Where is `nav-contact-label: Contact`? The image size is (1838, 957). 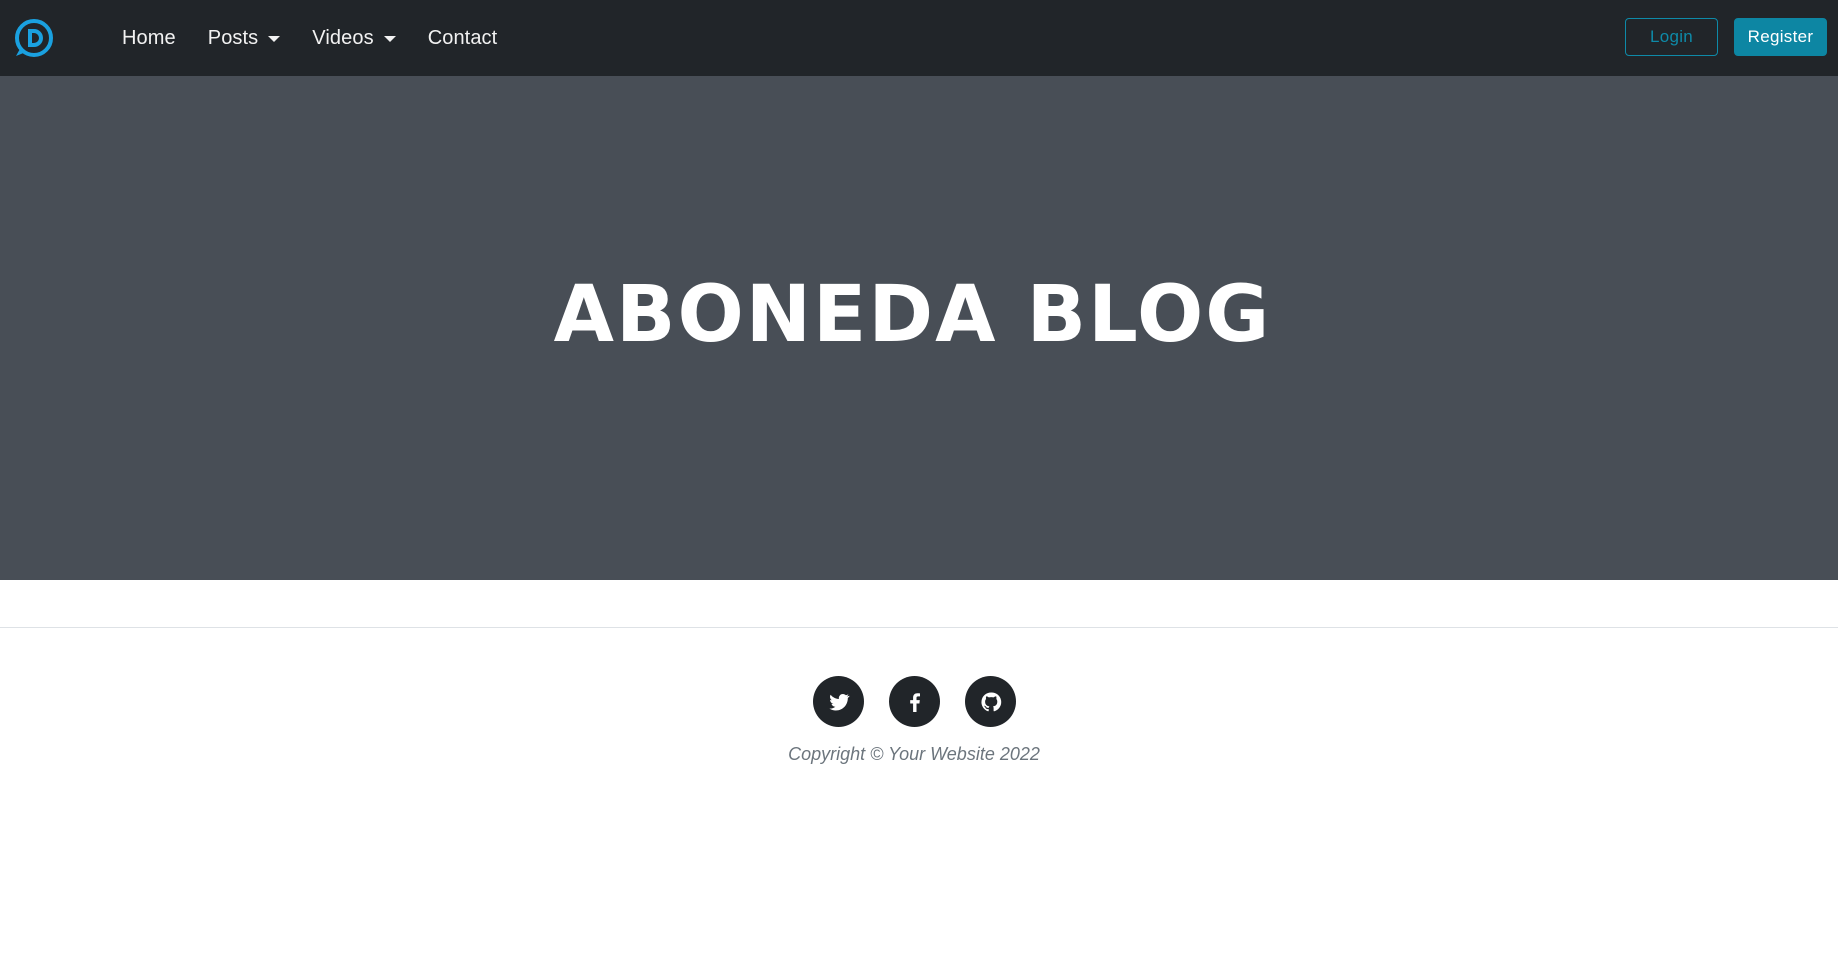
nav-contact-label: Contact is located at coordinates (462, 37).